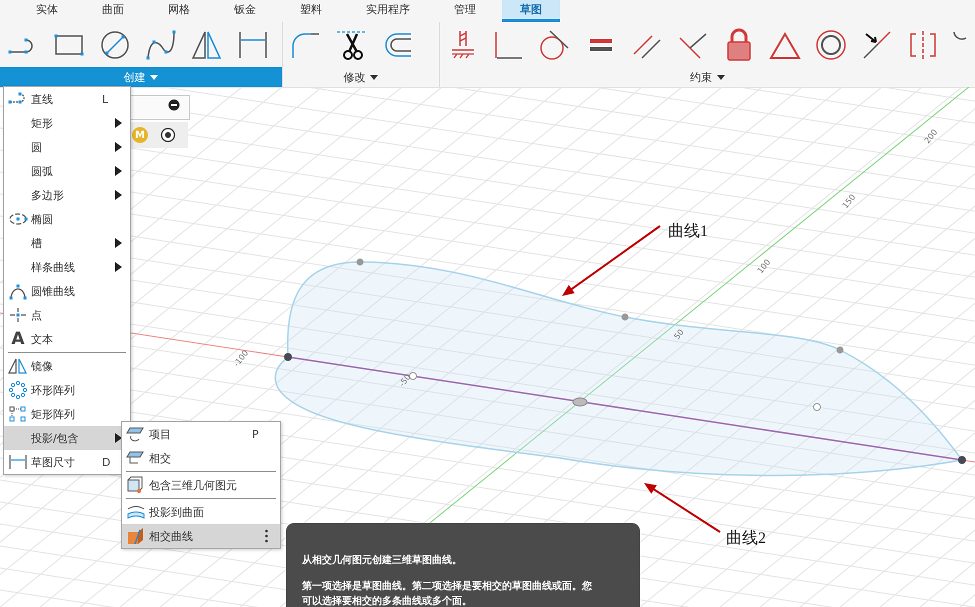 The image size is (975, 607). Describe the element at coordinates (67, 243) in the screenshot. I see `menu-item: 槽` at that location.